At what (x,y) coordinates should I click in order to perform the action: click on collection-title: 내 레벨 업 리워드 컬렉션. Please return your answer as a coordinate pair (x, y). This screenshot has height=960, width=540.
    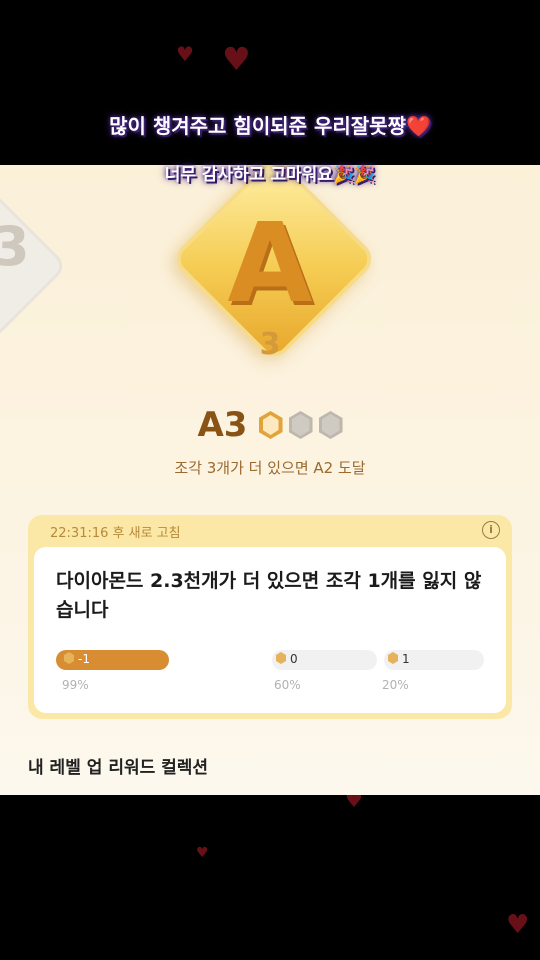
    Looking at the image, I should click on (118, 765).